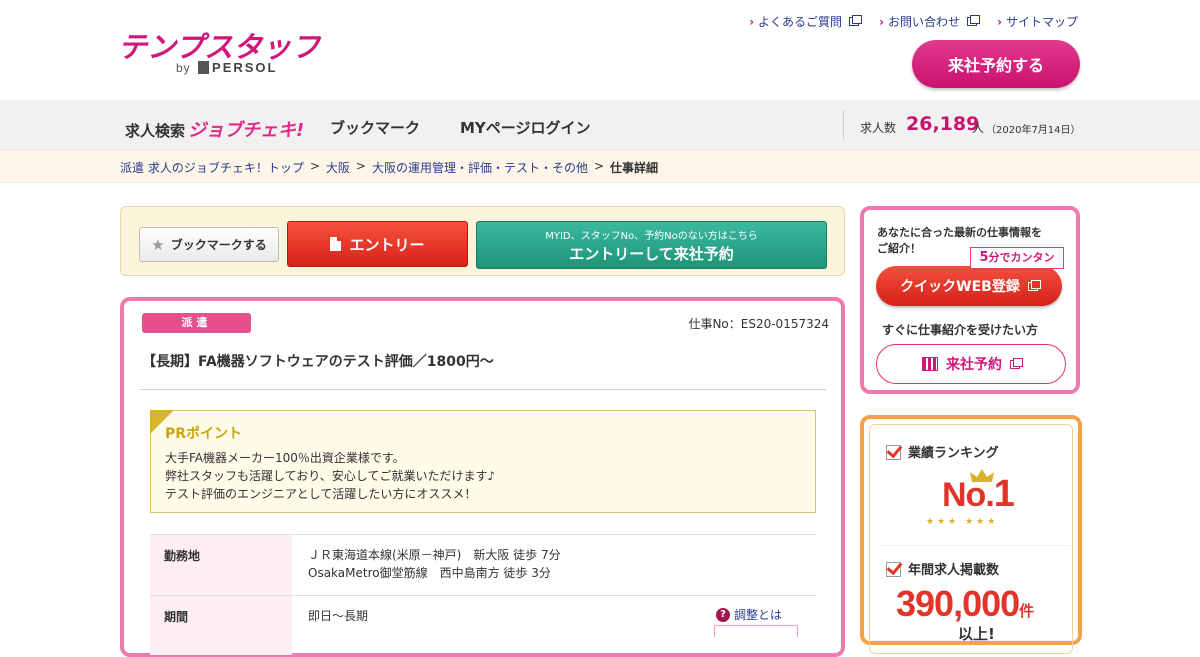  Describe the element at coordinates (757, 615) in the screenshot. I see `adjust-label: 調整とは` at that location.